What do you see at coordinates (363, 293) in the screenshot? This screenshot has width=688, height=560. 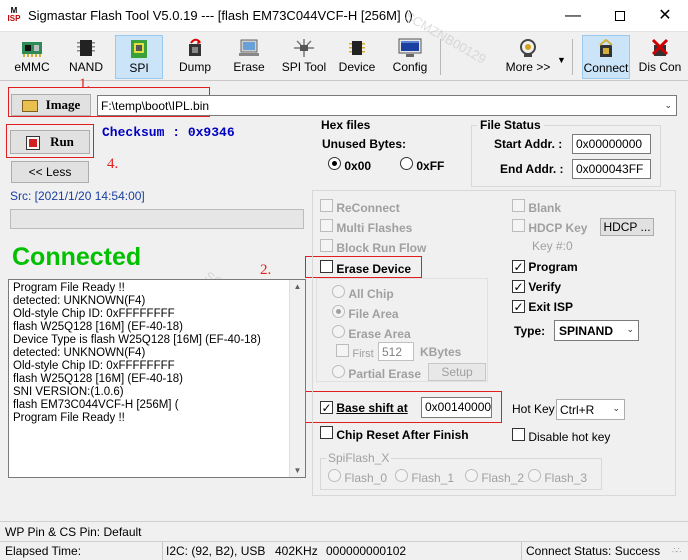 I see `all-chip-radio: All Chip` at bounding box center [363, 293].